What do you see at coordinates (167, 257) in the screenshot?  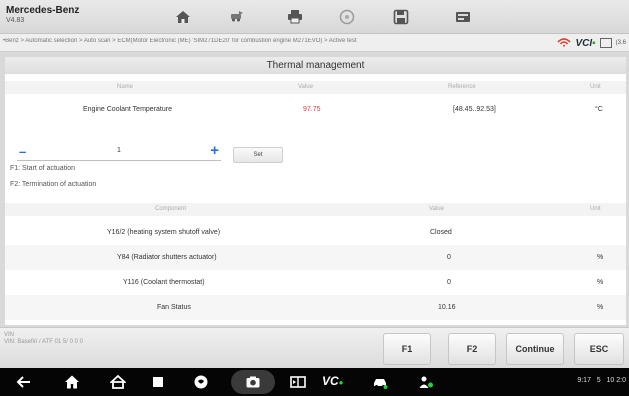 I see `row-name: Y84 (Radiator shutters actuator)` at bounding box center [167, 257].